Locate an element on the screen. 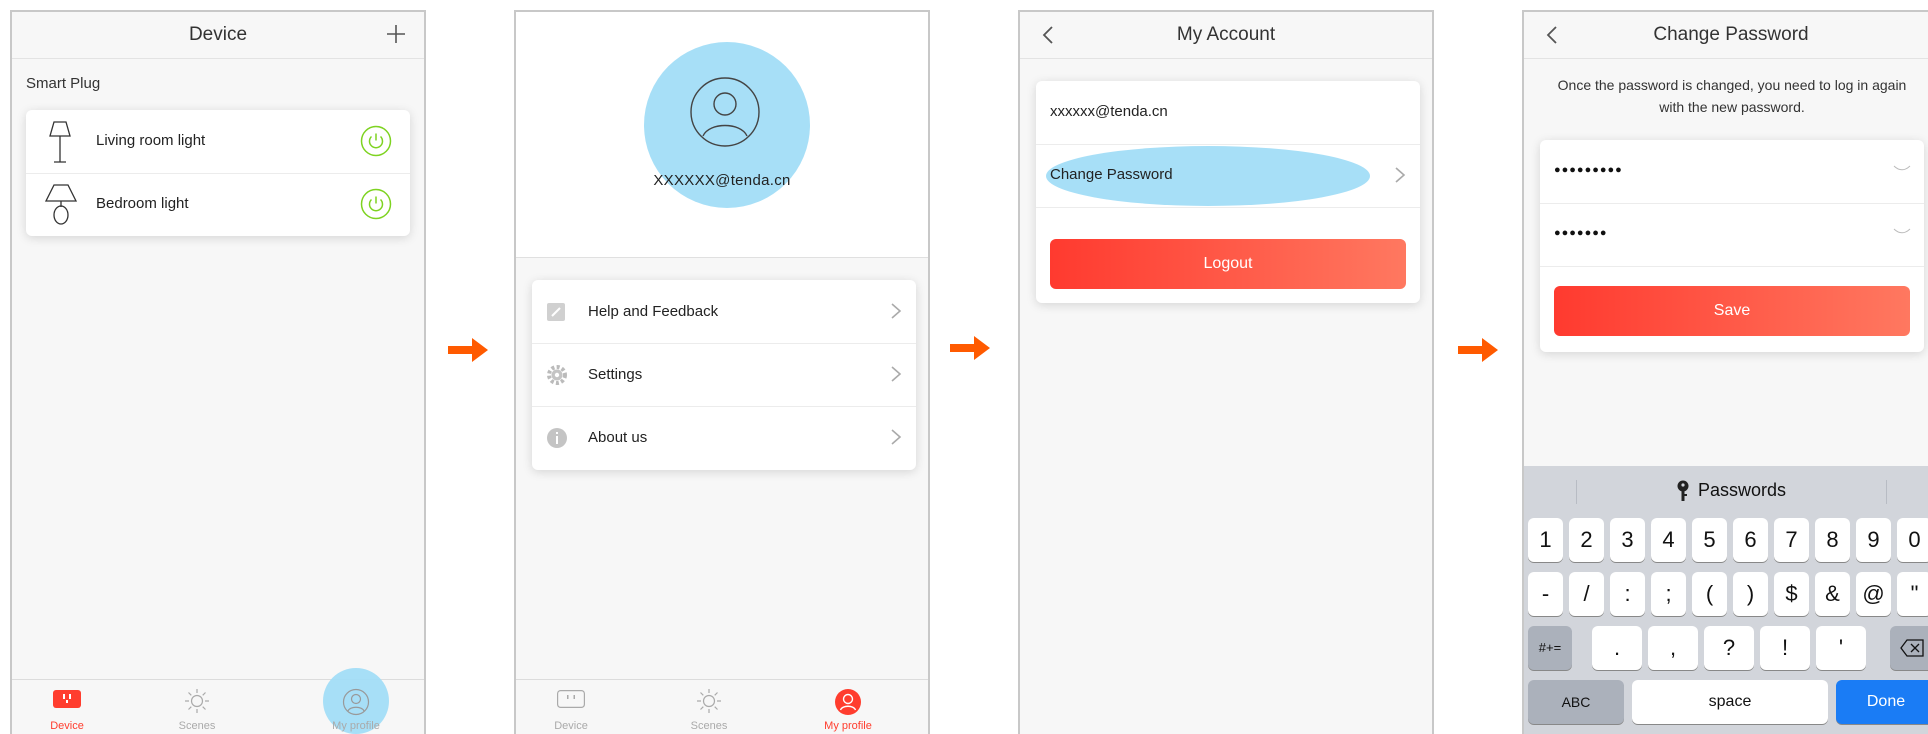 The image size is (1928, 734). key: " is located at coordinates (1912, 594).